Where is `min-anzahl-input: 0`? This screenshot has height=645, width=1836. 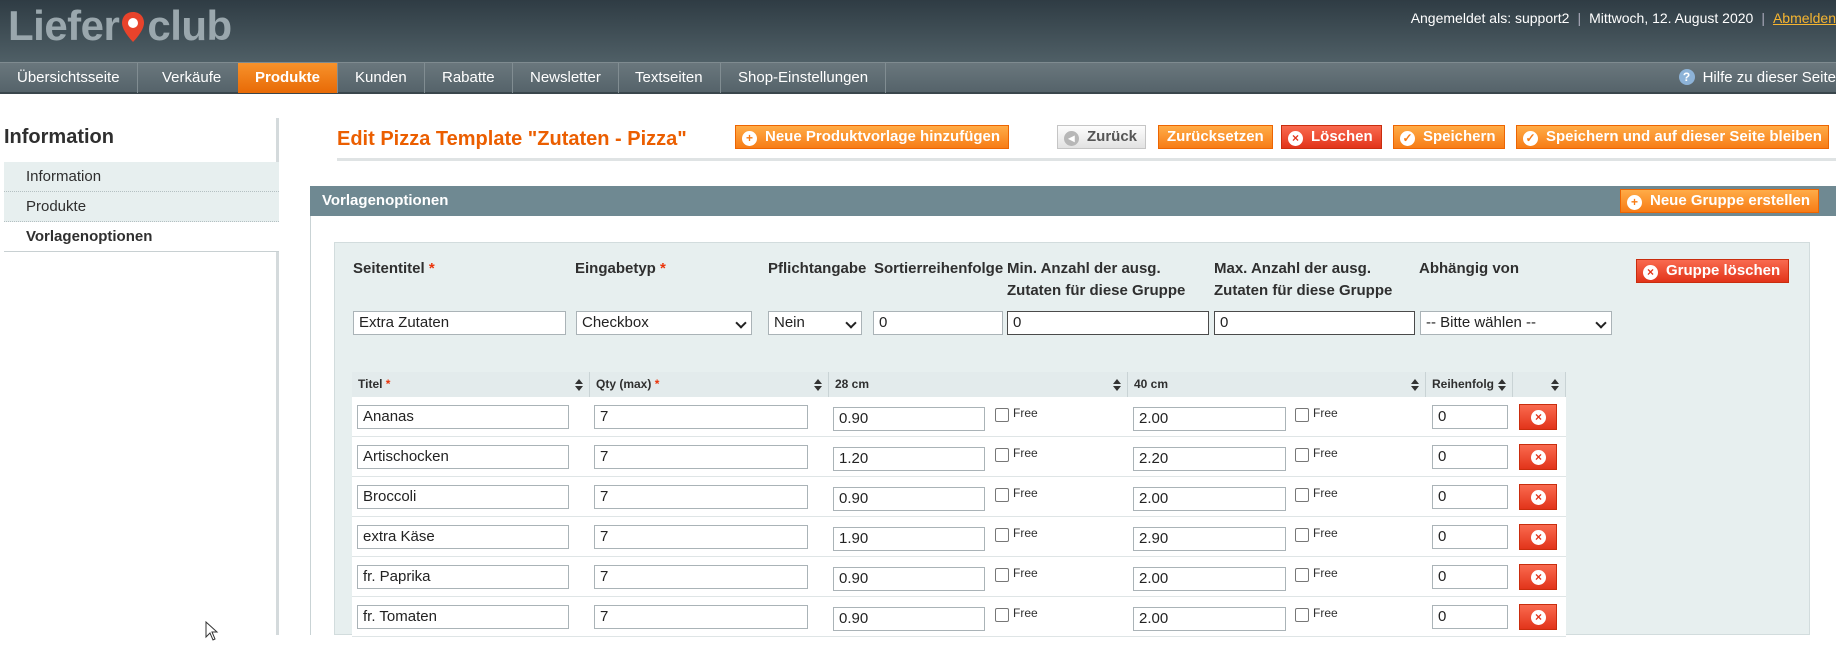 min-anzahl-input: 0 is located at coordinates (1108, 323).